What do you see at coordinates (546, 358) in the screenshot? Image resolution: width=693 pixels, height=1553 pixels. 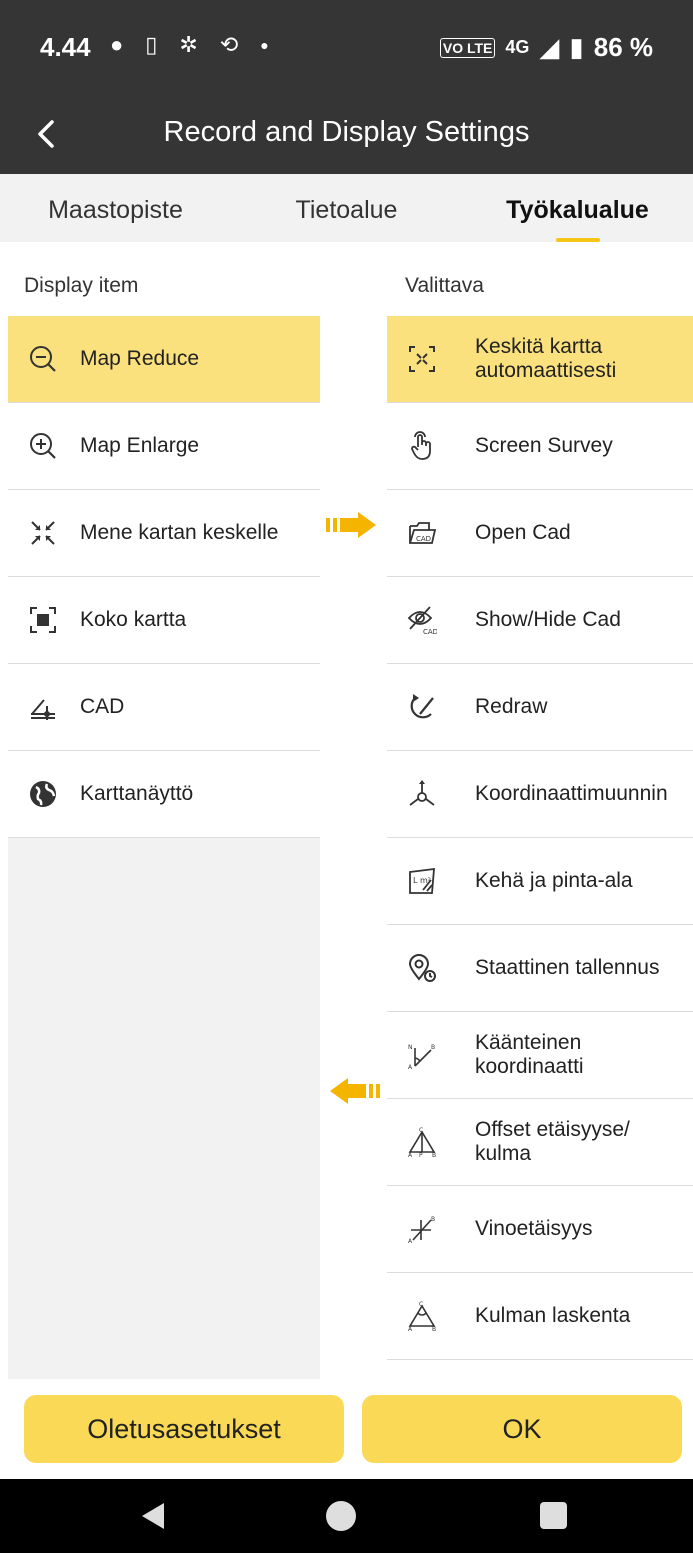 I see `list-item-label: Keskitä kartta automaattisesti` at bounding box center [546, 358].